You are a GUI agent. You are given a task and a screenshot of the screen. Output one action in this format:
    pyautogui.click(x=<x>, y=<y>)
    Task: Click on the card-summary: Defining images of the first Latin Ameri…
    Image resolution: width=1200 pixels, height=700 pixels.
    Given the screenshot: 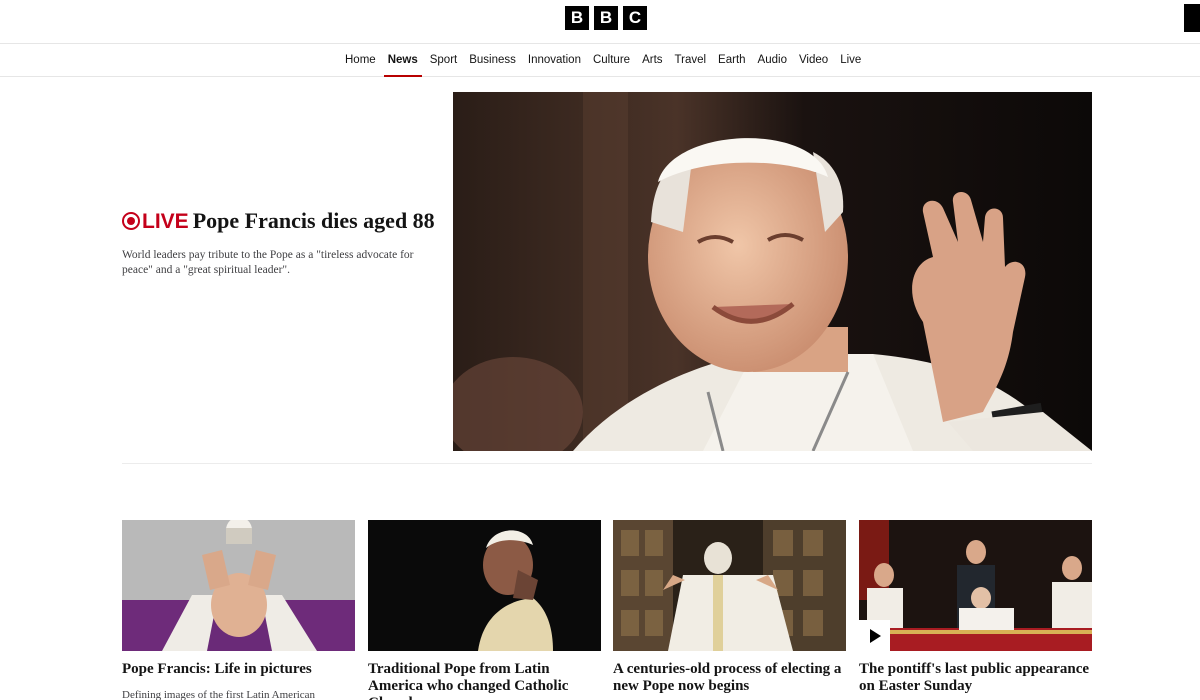 What is the action you would take?
    pyautogui.click(x=219, y=694)
    